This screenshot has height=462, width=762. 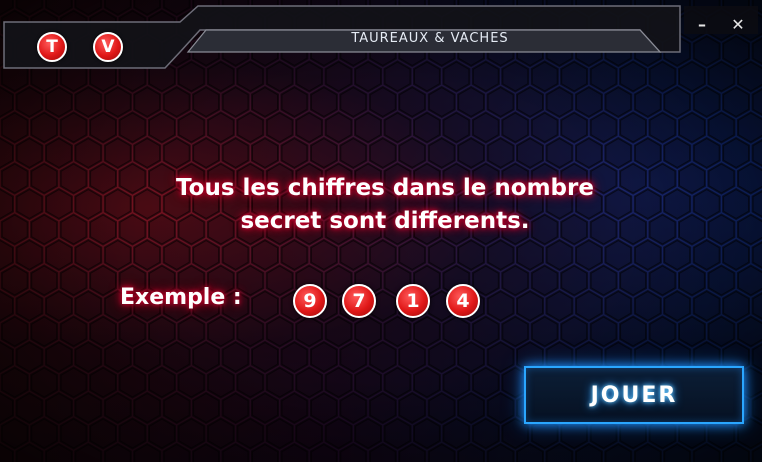 What do you see at coordinates (310, 301) in the screenshot?
I see `example-digit-value: 9` at bounding box center [310, 301].